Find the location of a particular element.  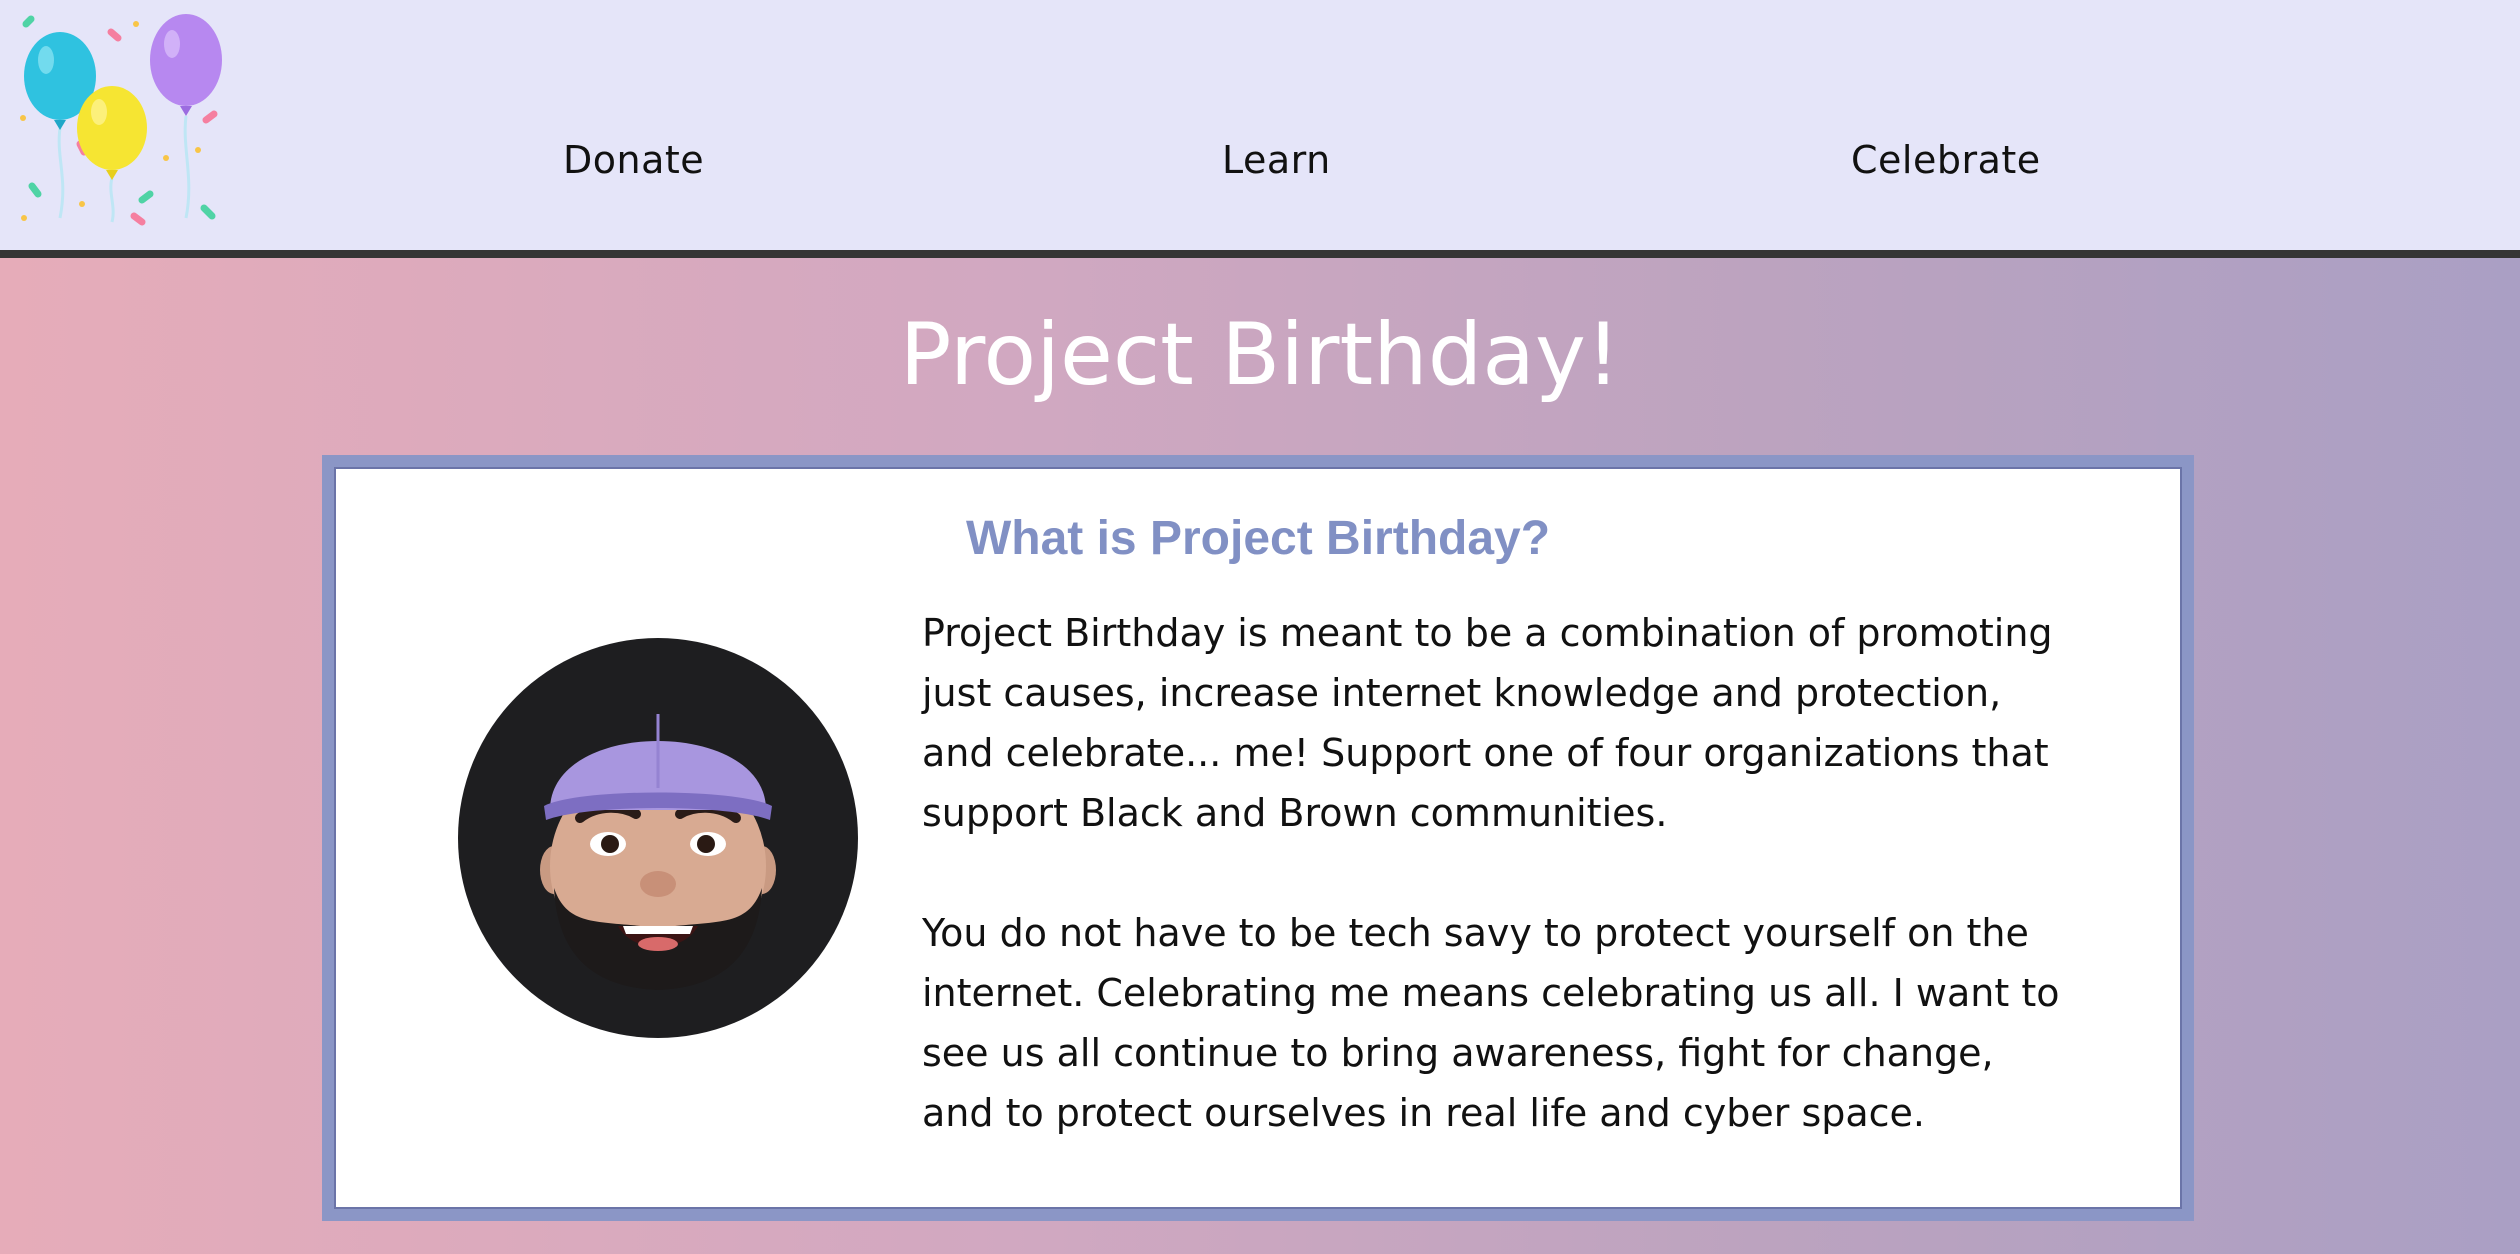

nav-link-learn: Learn is located at coordinates (1276, 160).